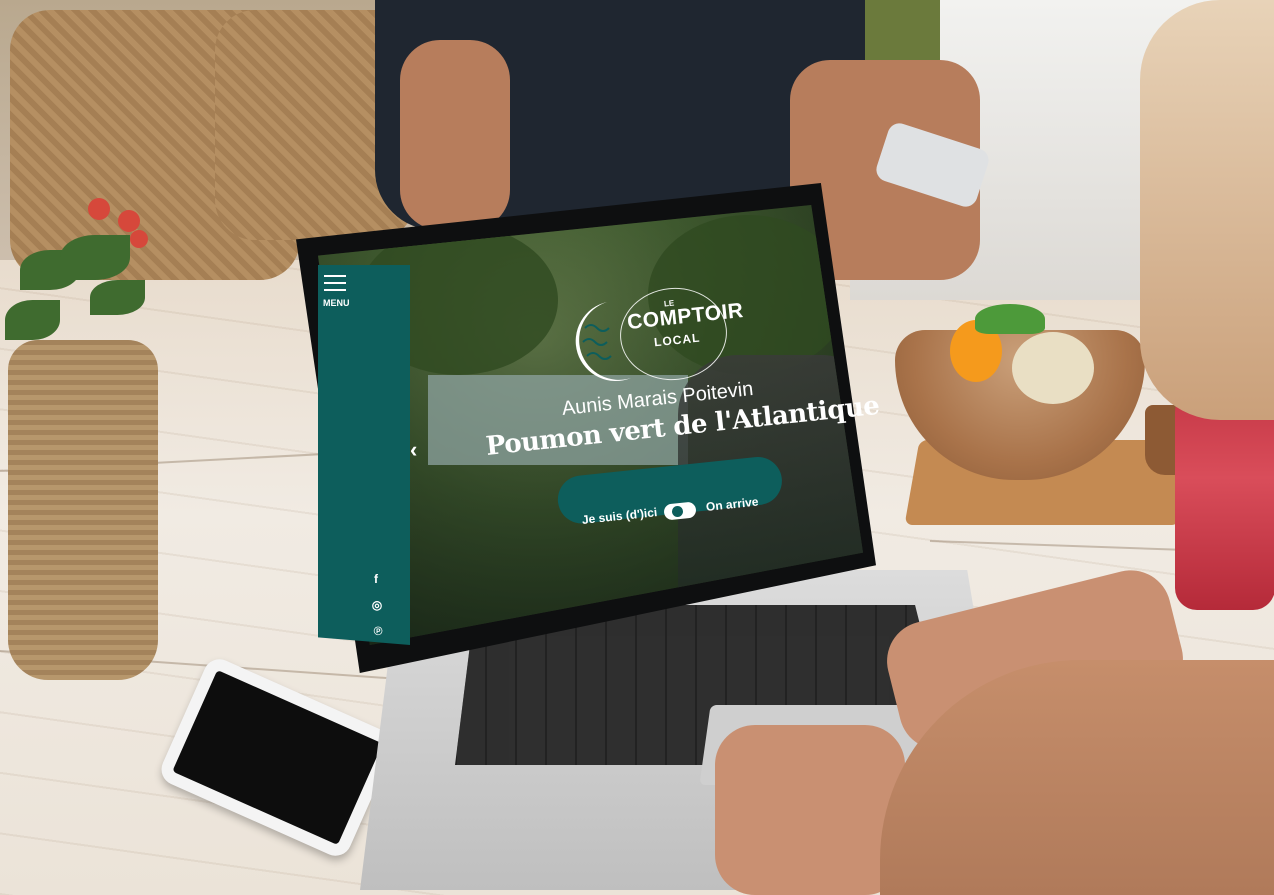 This screenshot has height=895, width=1274. What do you see at coordinates (810, 810) in the screenshot?
I see `woman-hand` at bounding box center [810, 810].